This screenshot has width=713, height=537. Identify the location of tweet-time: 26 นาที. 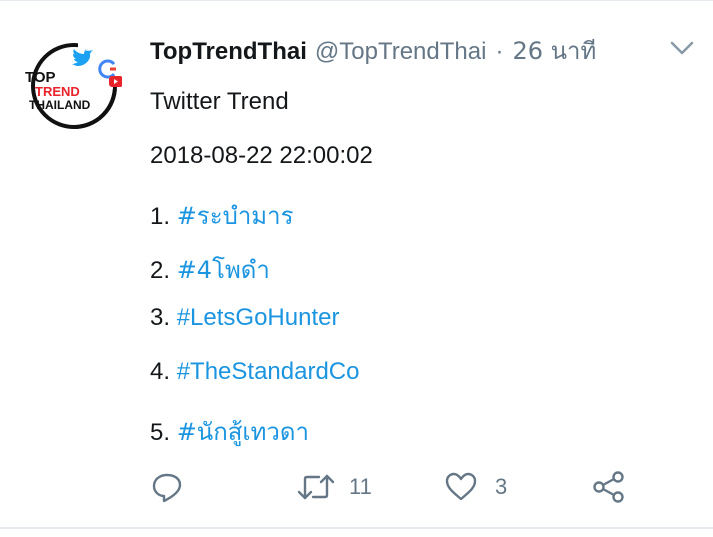
(554, 50).